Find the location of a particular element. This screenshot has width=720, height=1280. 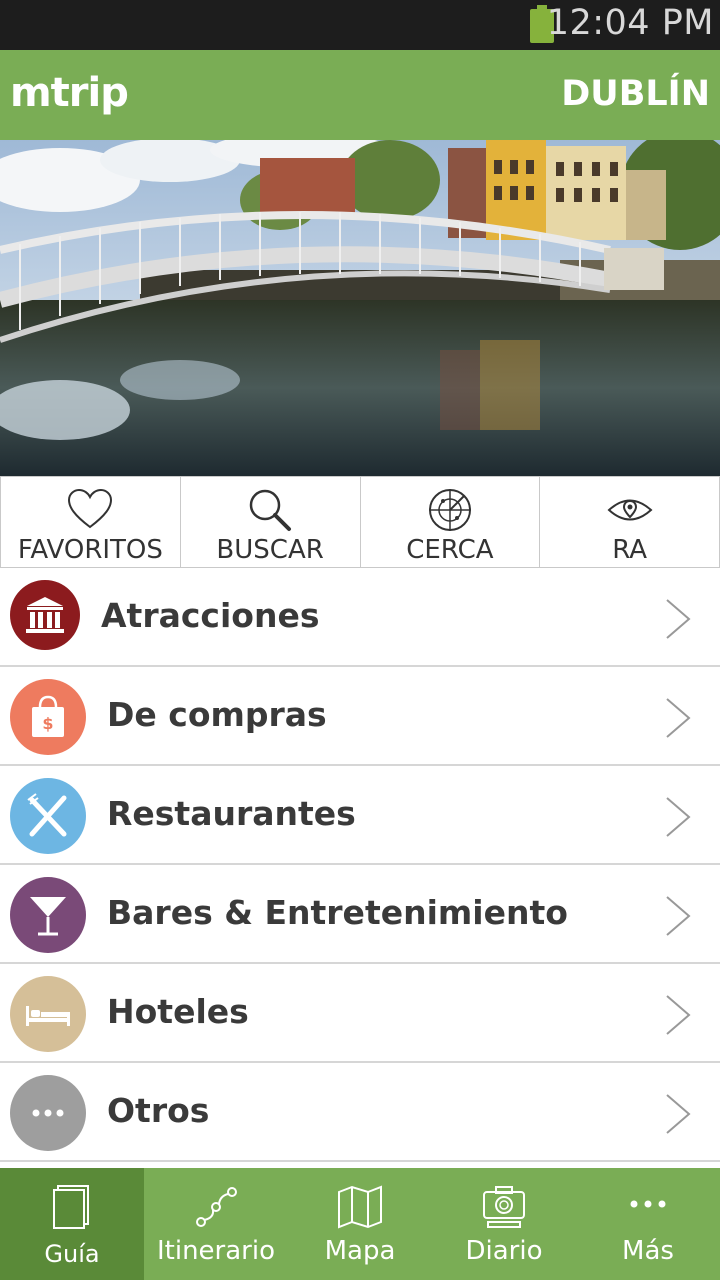

nav-guia: Guía is located at coordinates (72, 1224).